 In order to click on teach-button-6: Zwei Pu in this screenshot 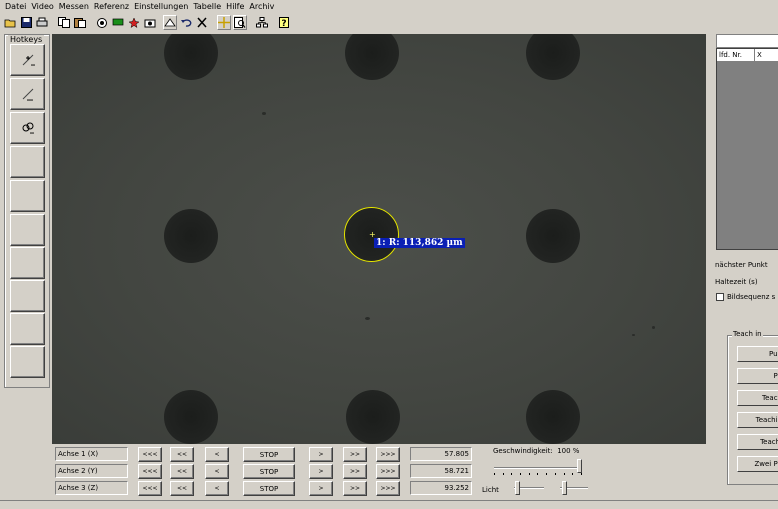, I will do `click(757, 464)`.